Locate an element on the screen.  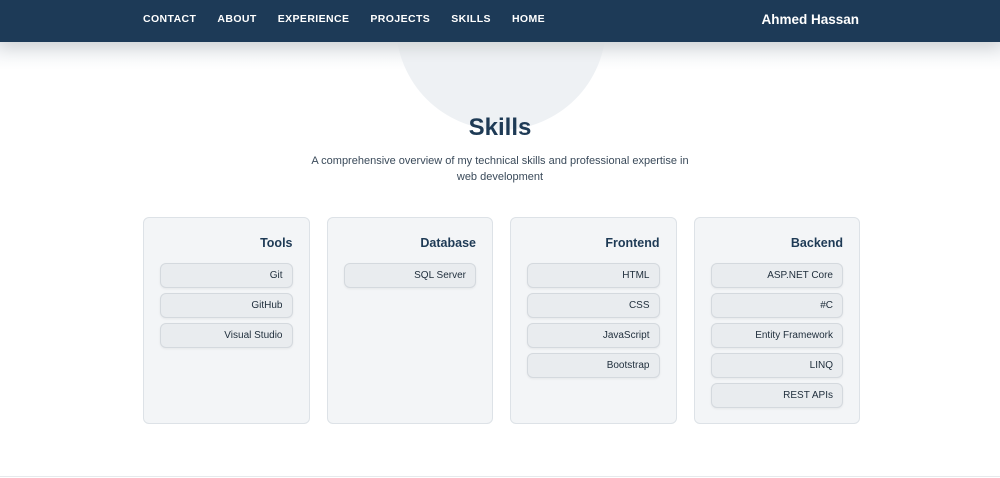
skill-pill: HTML is located at coordinates (593, 275).